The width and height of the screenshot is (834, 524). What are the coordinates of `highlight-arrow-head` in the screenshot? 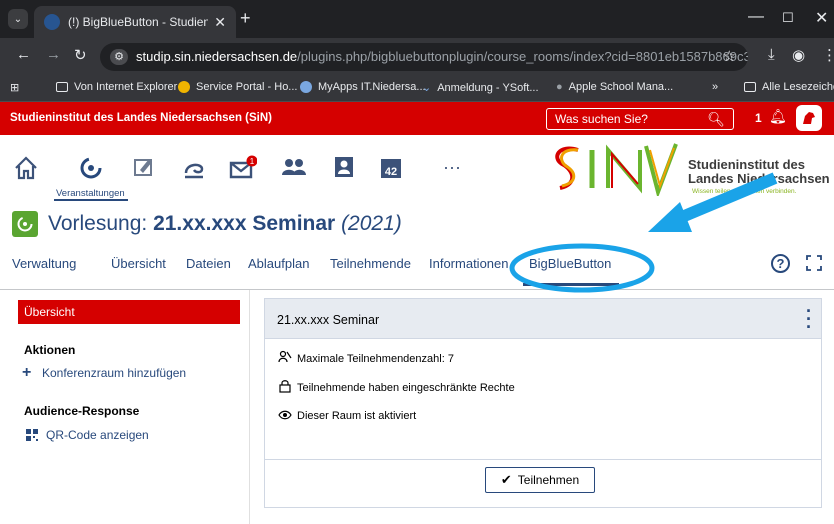 It's located at (670, 217).